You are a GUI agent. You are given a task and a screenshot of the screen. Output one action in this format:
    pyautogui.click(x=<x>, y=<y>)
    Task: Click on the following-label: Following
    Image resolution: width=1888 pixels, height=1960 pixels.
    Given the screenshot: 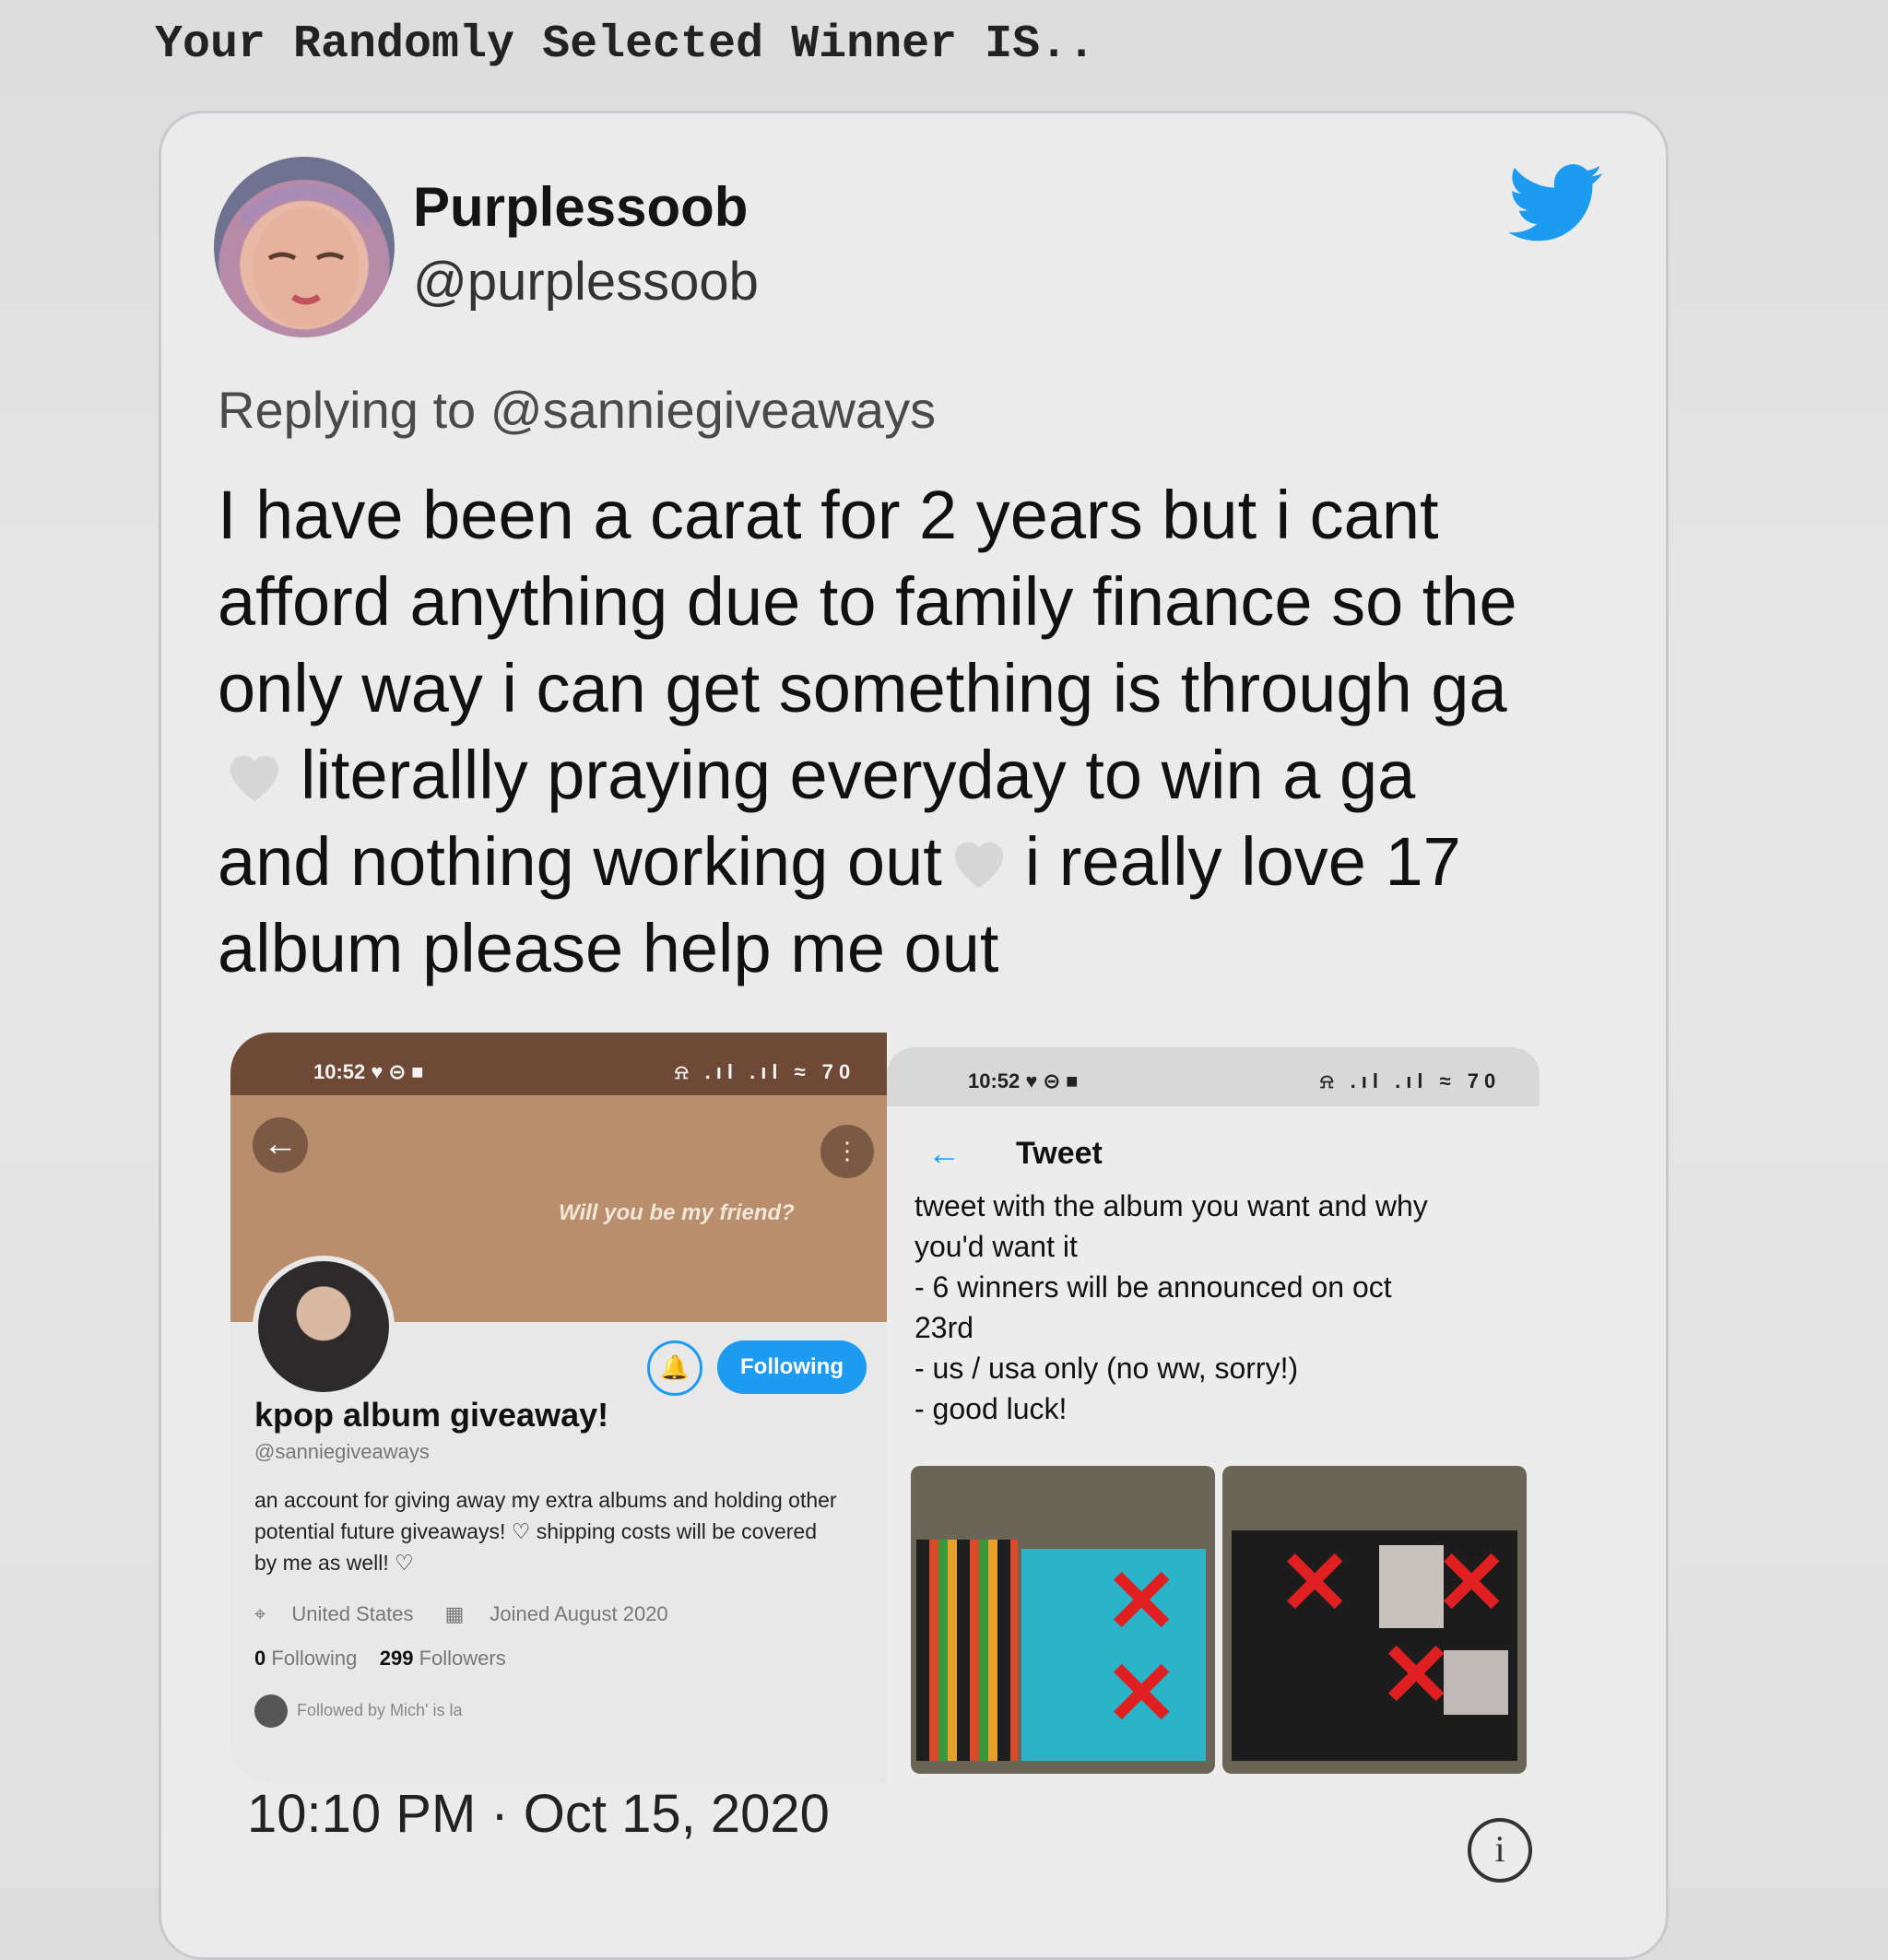 What is the action you would take?
    pyautogui.click(x=314, y=1659)
    